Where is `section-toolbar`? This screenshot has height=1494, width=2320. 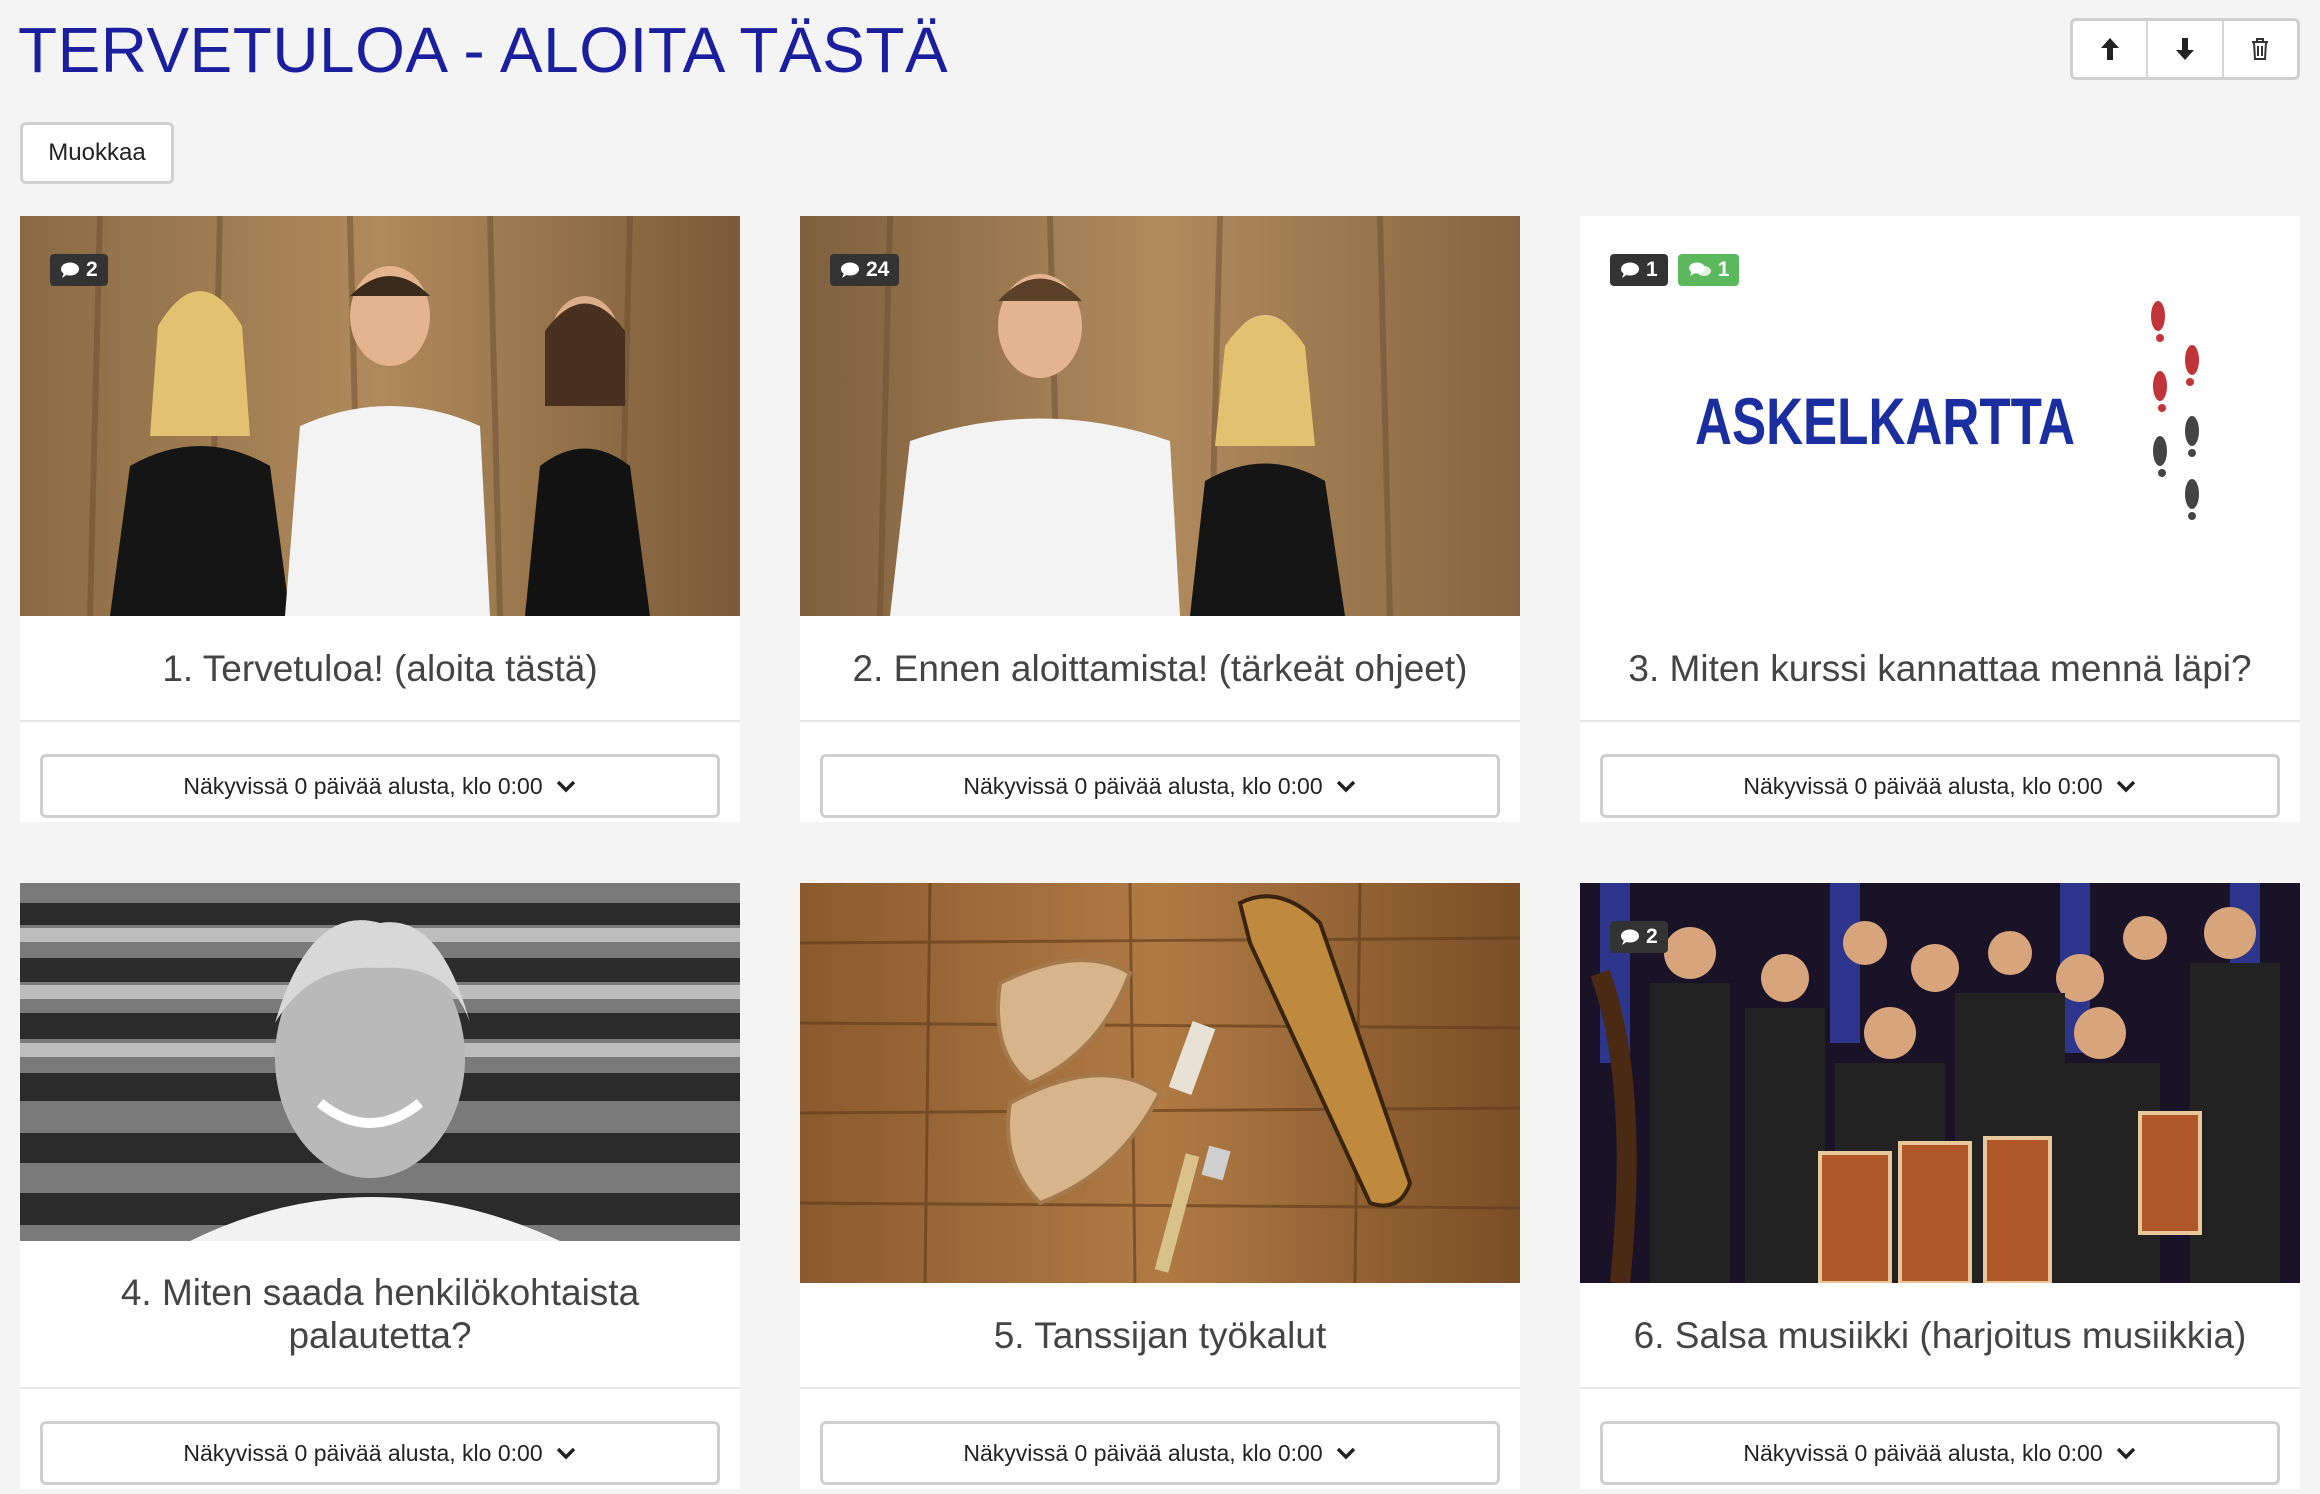
section-toolbar is located at coordinates (2185, 49).